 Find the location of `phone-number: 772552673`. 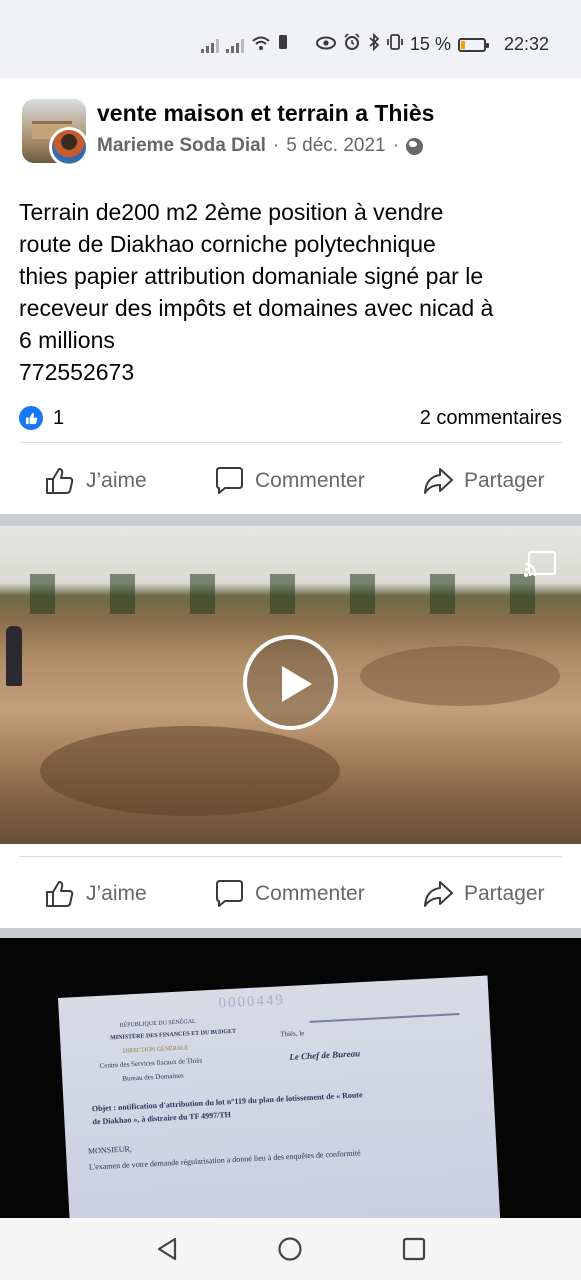

phone-number: 772552673 is located at coordinates (294, 372).